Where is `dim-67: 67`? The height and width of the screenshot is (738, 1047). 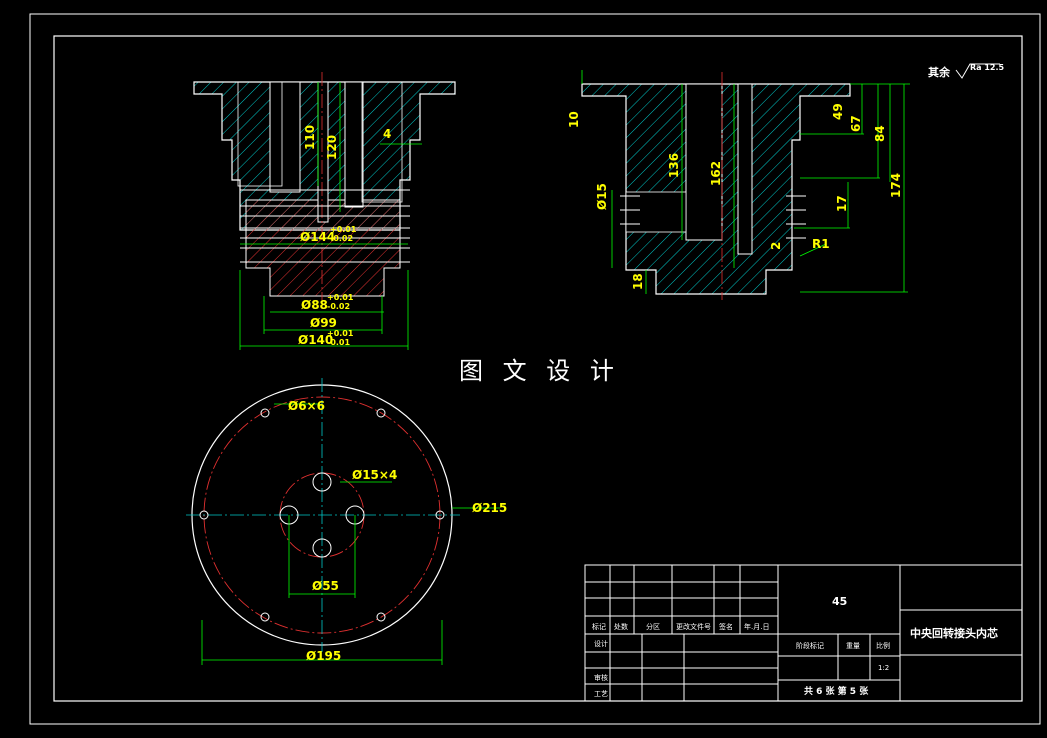 dim-67: 67 is located at coordinates (856, 123).